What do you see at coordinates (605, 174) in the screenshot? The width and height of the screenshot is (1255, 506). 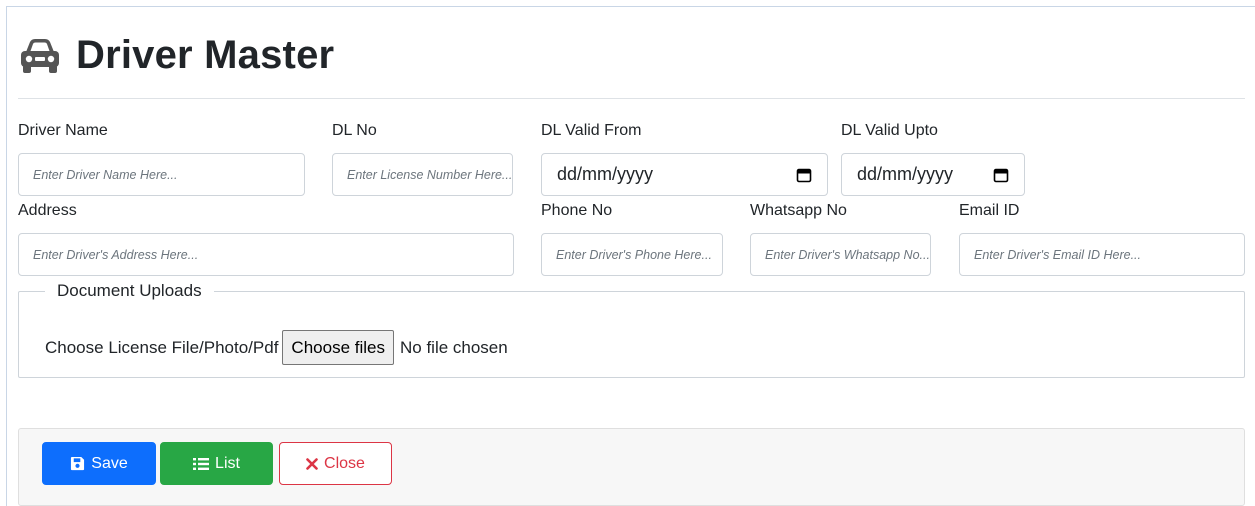 I see `dl-valid-from-value: dd/mm/yyyy` at bounding box center [605, 174].